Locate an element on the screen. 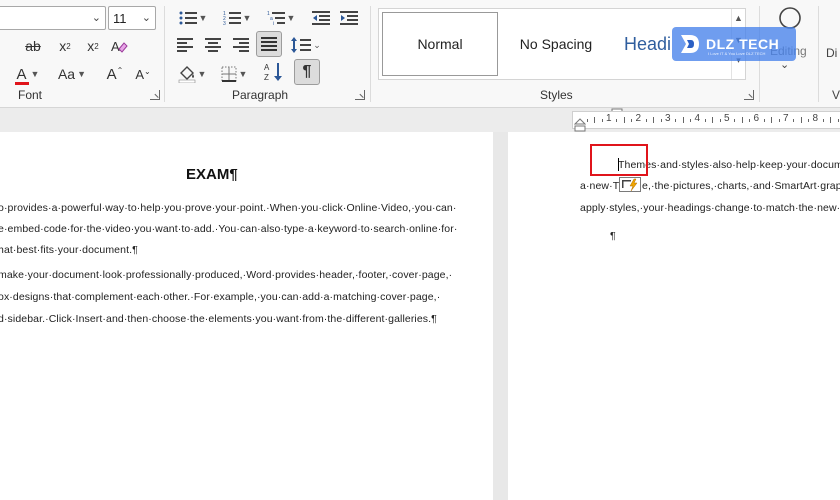 Image resolution: width=840 pixels, height=500 pixels. bullets-icon is located at coordinates (188, 18).